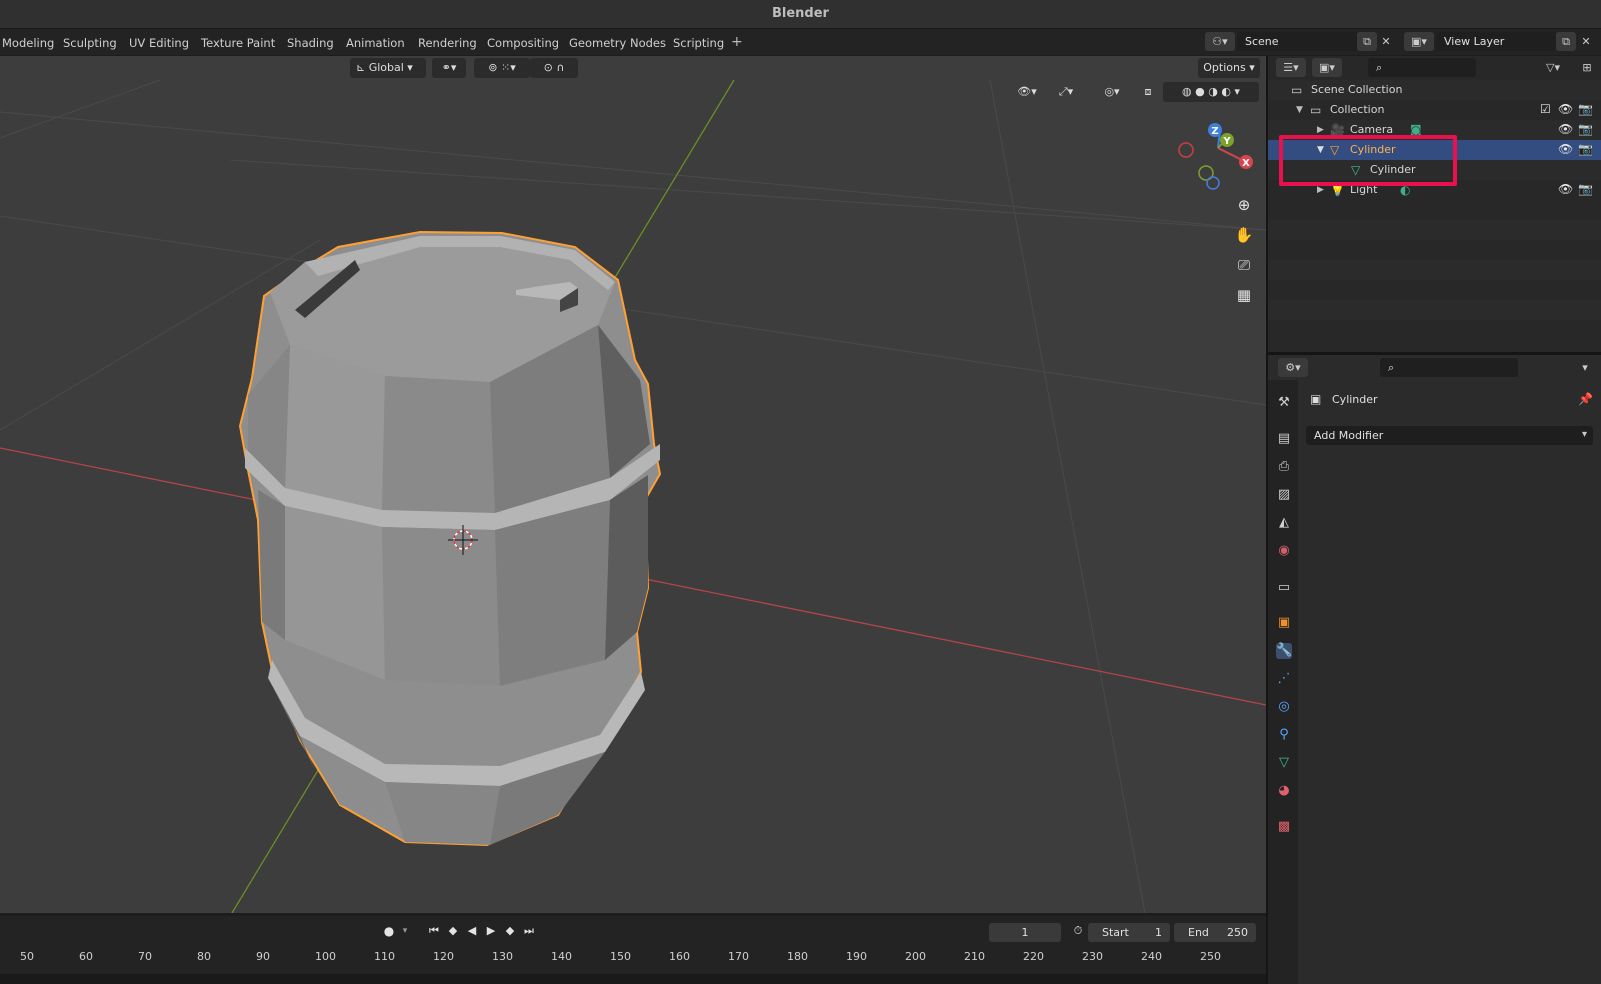 The height and width of the screenshot is (984, 1601). Describe the element at coordinates (1566, 41) in the screenshot. I see `new-view-layer-icon: ⧉` at that location.